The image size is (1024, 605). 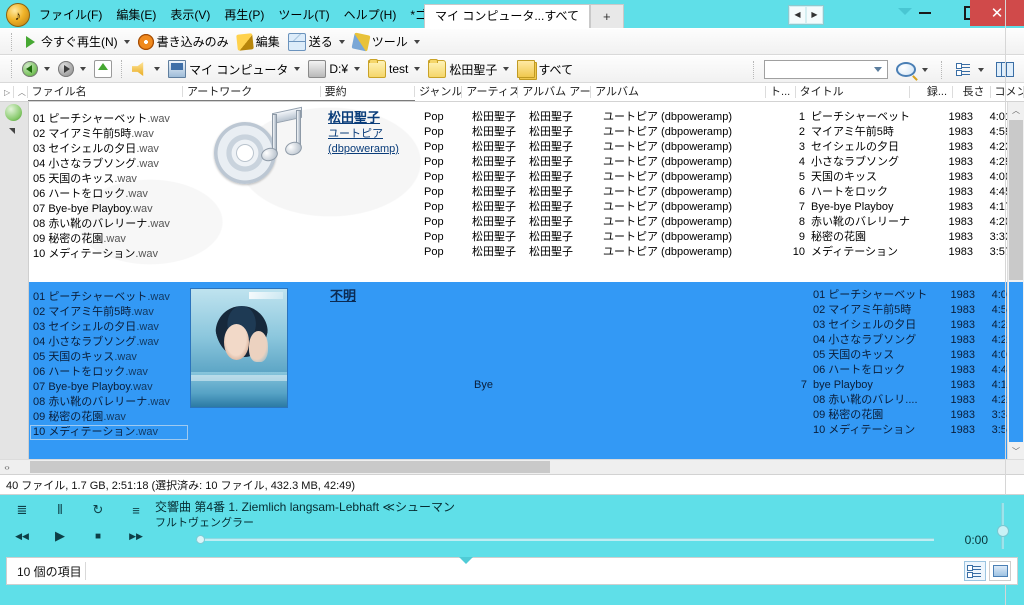 I want to click on breadcrumb-drive-d: D:¥, so click(x=334, y=69).